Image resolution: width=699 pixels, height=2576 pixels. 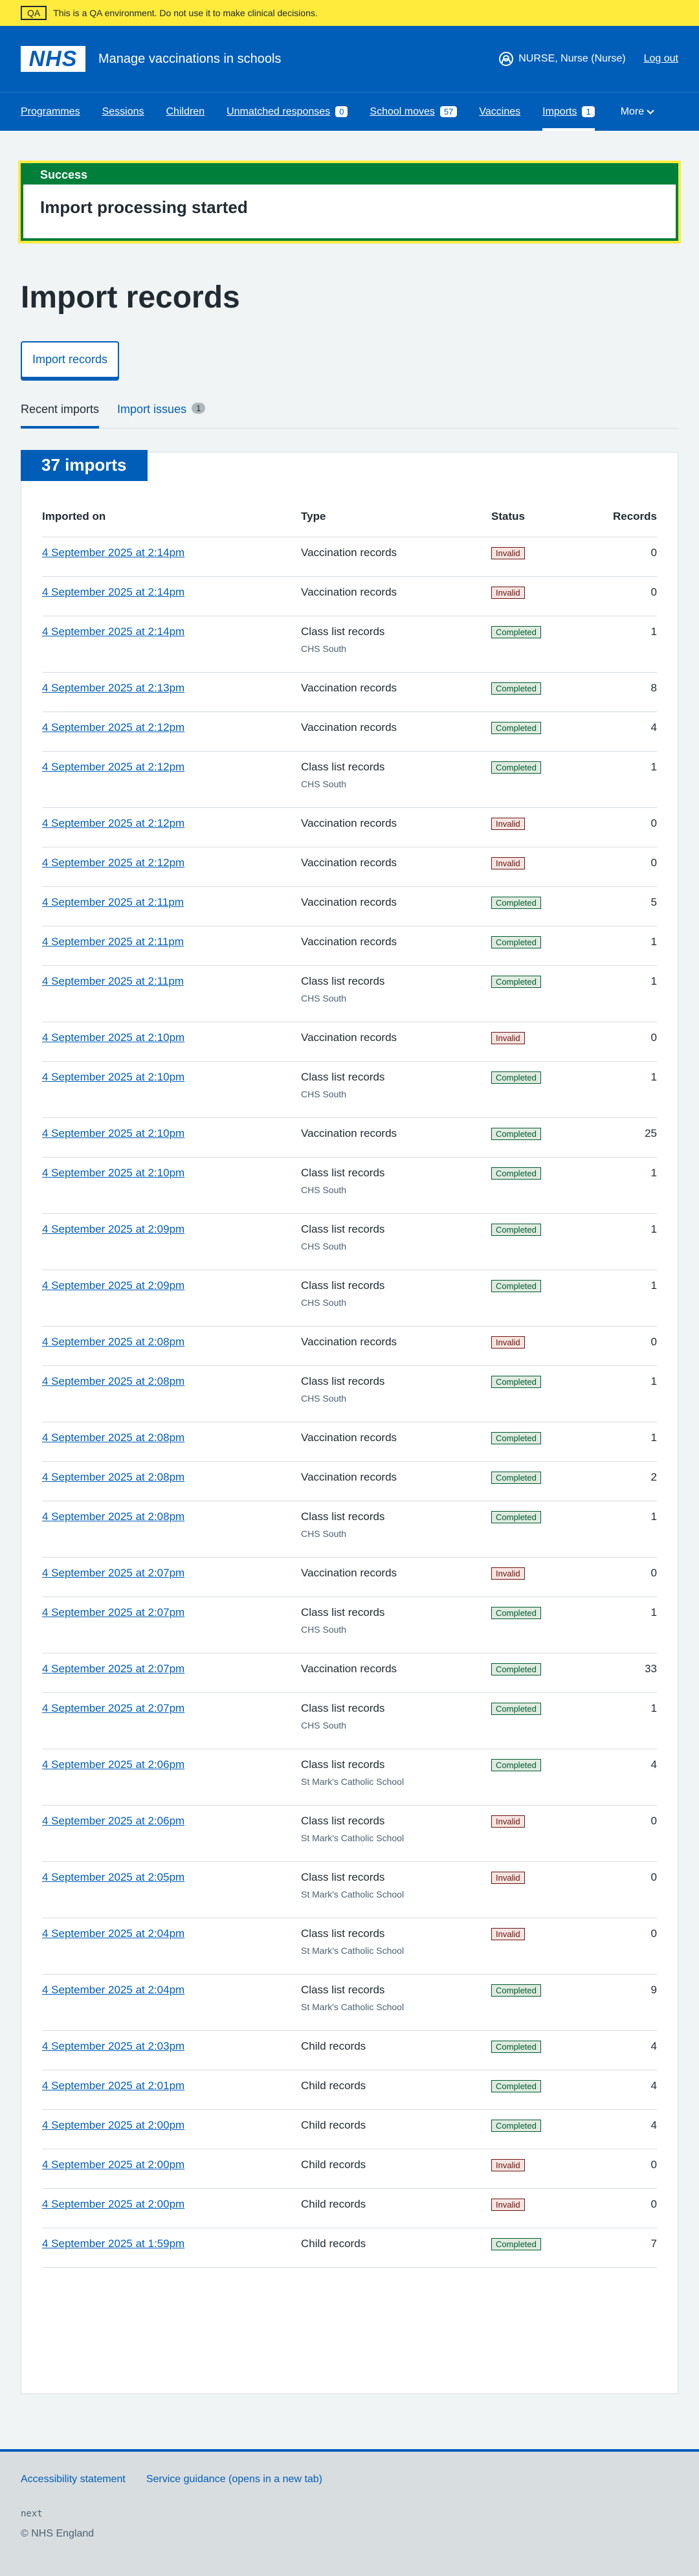 I want to click on import-link: 4 September 2025 at 2:03pm, so click(x=113, y=2046).